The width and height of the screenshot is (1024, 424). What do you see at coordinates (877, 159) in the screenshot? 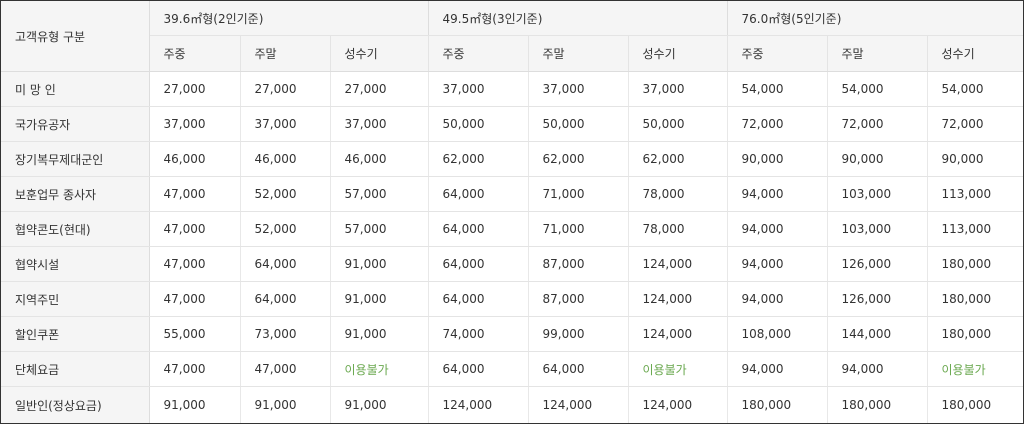
I see `price-cell: 90,000` at bounding box center [877, 159].